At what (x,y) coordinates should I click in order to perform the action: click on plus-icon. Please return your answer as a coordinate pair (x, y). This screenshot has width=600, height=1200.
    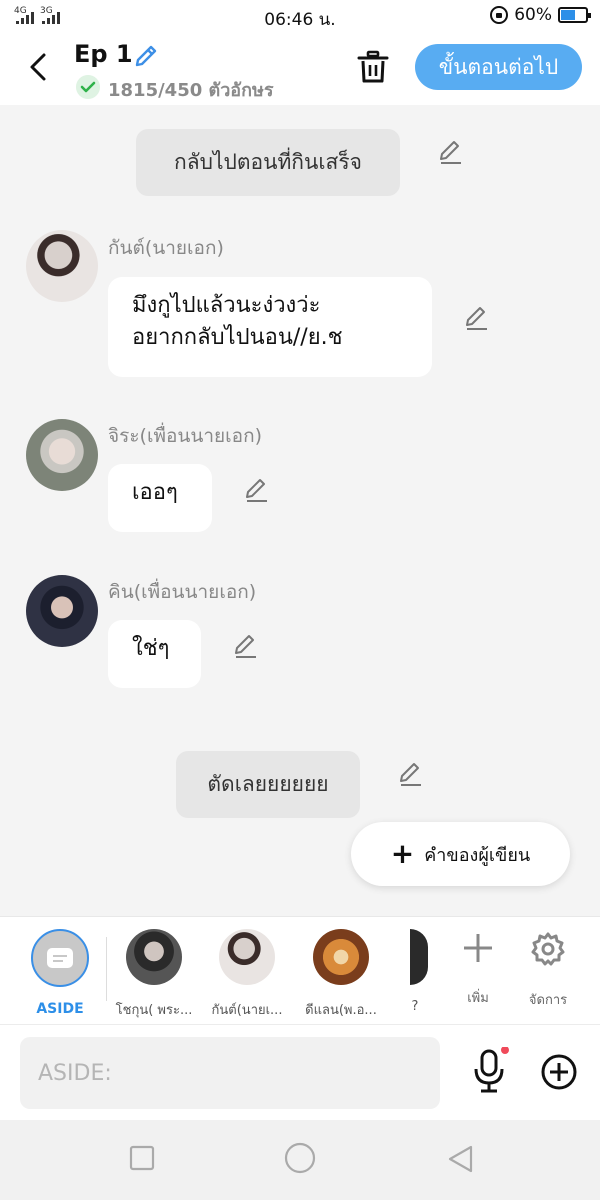
    Looking at the image, I should click on (478, 948).